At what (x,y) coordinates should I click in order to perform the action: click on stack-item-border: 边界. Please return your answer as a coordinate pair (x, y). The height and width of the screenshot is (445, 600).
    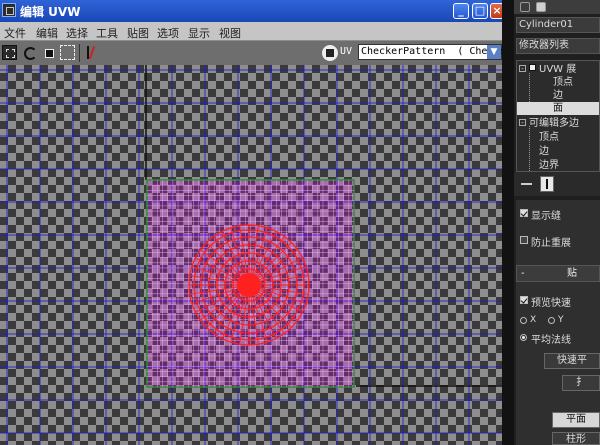
    Looking at the image, I should click on (558, 165).